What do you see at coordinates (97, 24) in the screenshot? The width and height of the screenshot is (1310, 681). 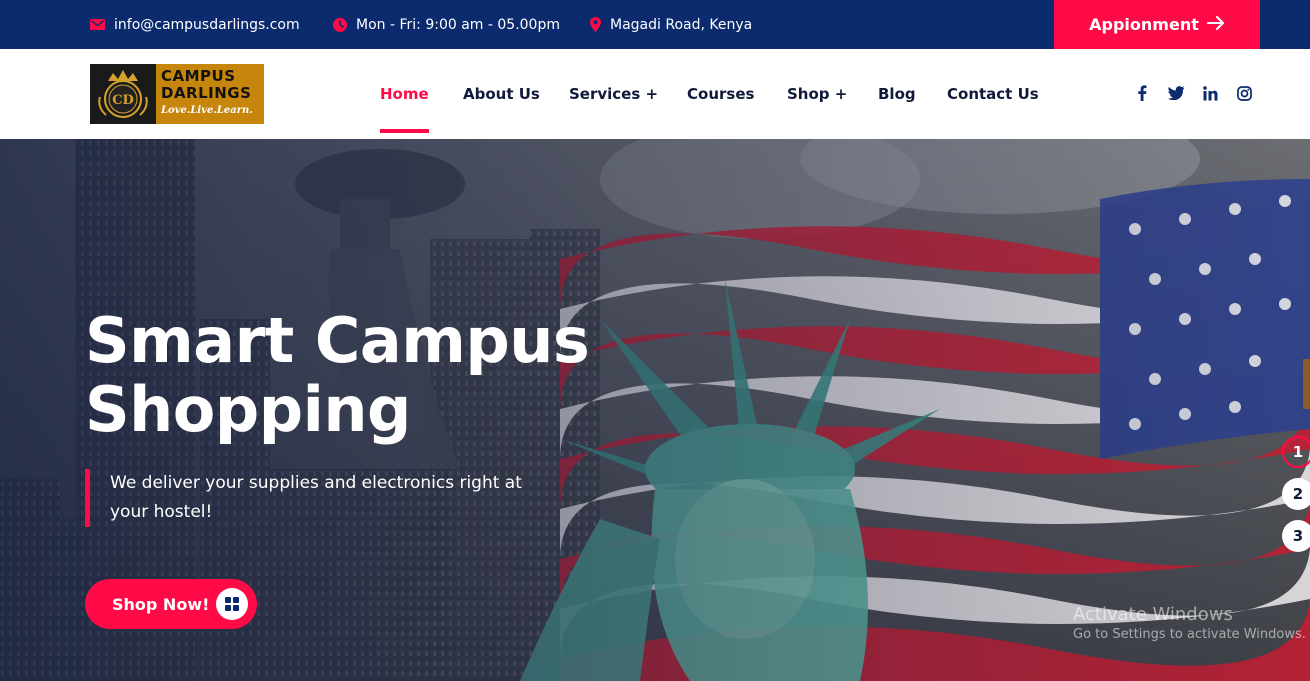 I see `envelope-icon` at bounding box center [97, 24].